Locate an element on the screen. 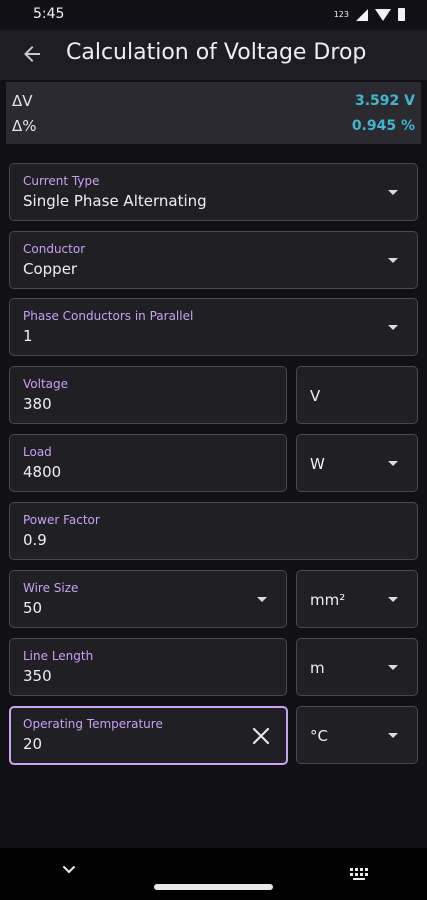 The height and width of the screenshot is (900, 427). wire-size-label: Wire Size is located at coordinates (51, 588).